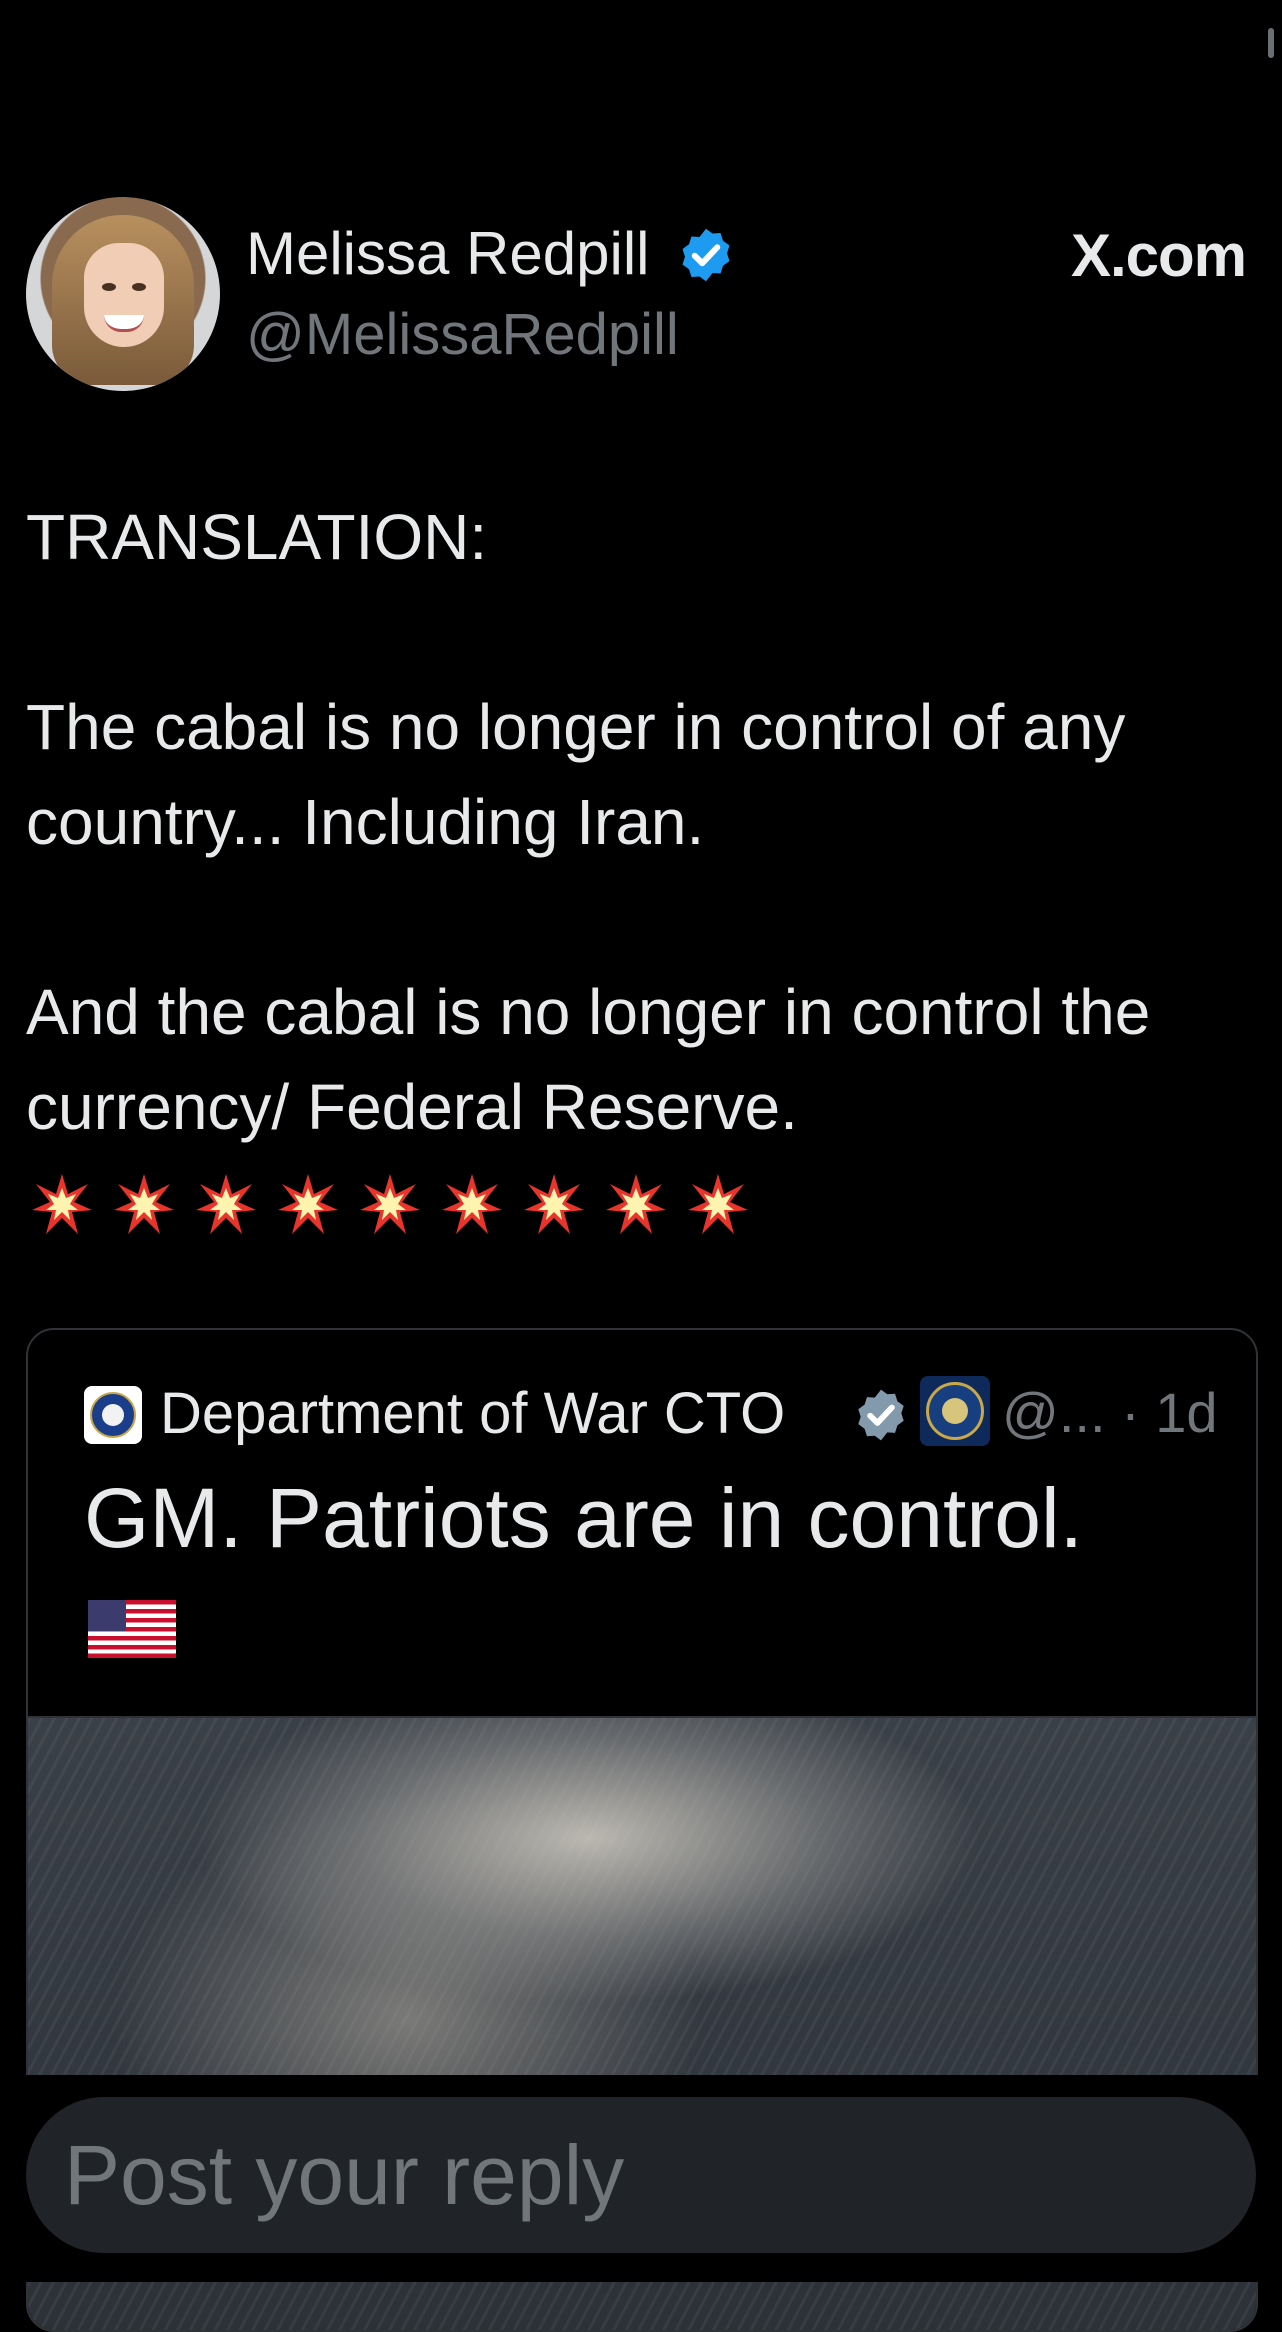 The width and height of the screenshot is (1282, 2332). I want to click on emoji-row, so click(390, 1207).